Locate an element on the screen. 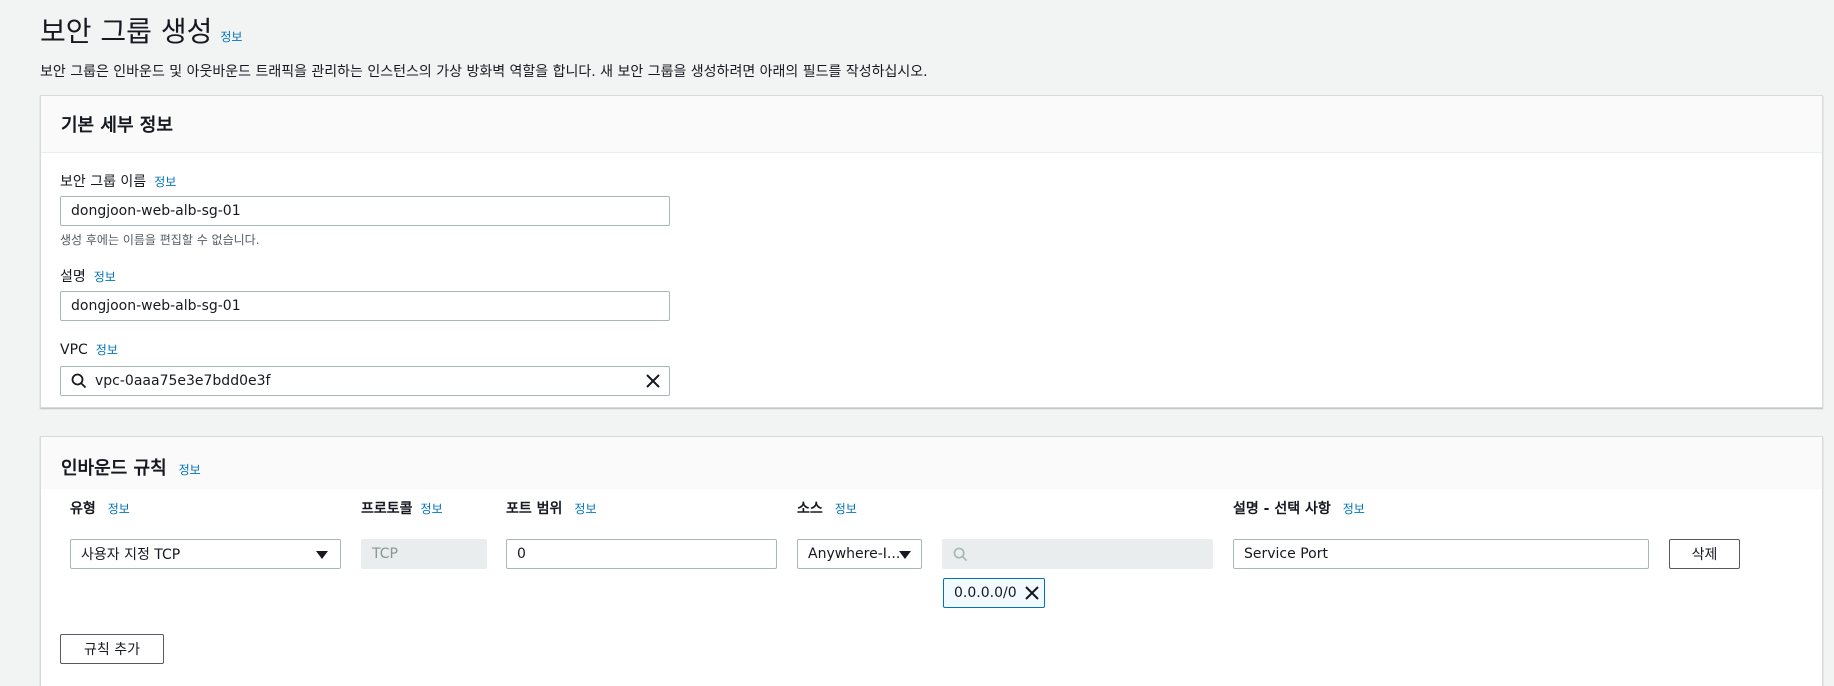  rule-description-input: Service Port is located at coordinates (1441, 554).